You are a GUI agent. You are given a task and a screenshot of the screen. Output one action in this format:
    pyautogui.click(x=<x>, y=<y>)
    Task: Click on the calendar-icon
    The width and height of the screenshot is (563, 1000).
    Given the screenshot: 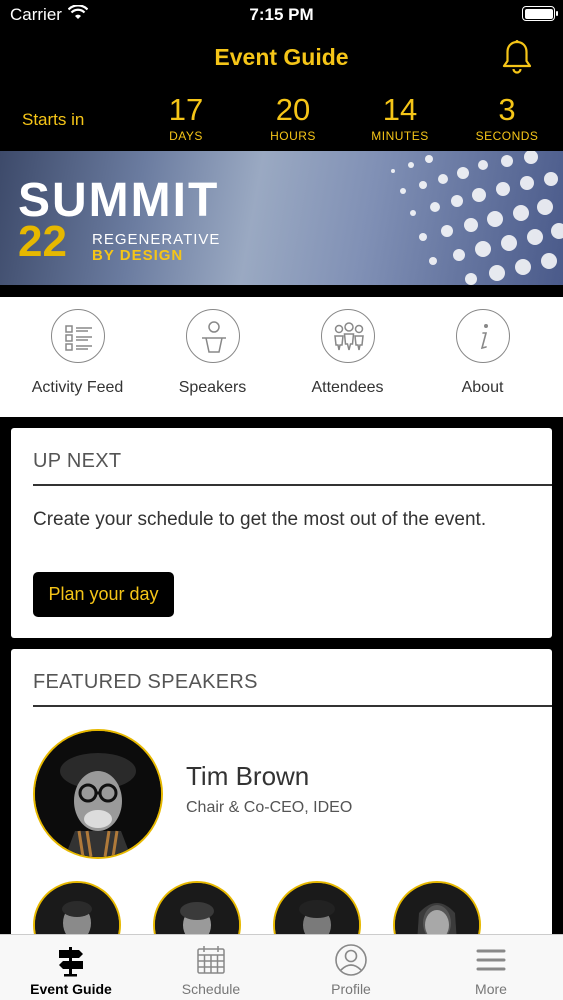 What is the action you would take?
    pyautogui.click(x=211, y=960)
    